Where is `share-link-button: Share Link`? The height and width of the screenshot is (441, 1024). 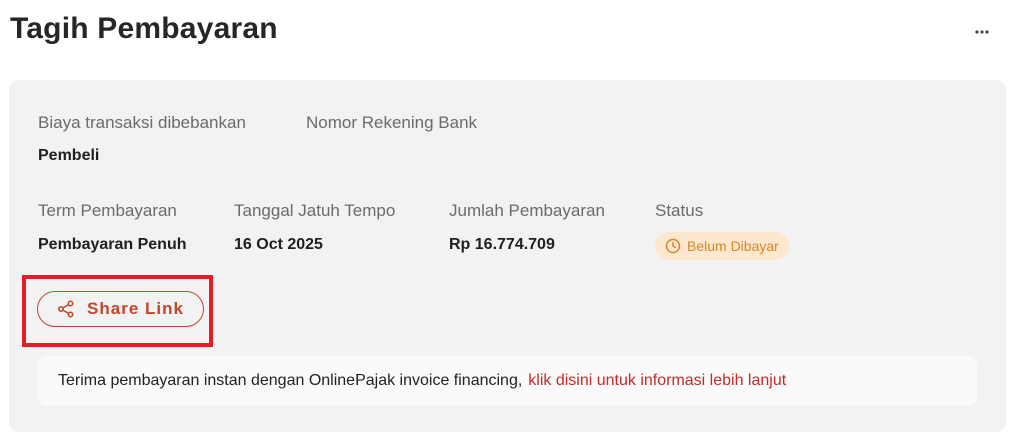 share-link-button: Share Link is located at coordinates (120, 309).